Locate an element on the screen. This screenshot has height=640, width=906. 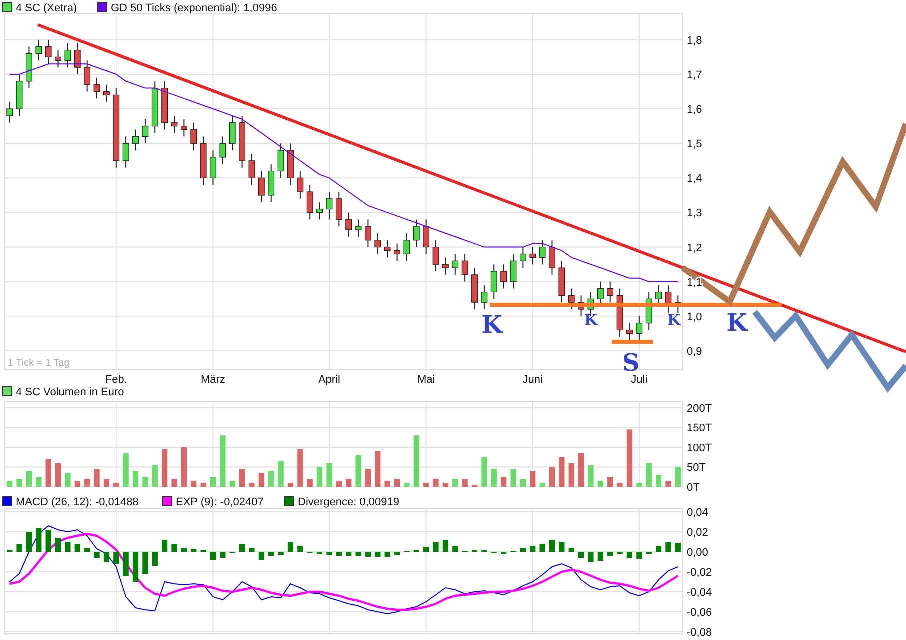
axis-label: 1,1 is located at coordinates (694, 282).